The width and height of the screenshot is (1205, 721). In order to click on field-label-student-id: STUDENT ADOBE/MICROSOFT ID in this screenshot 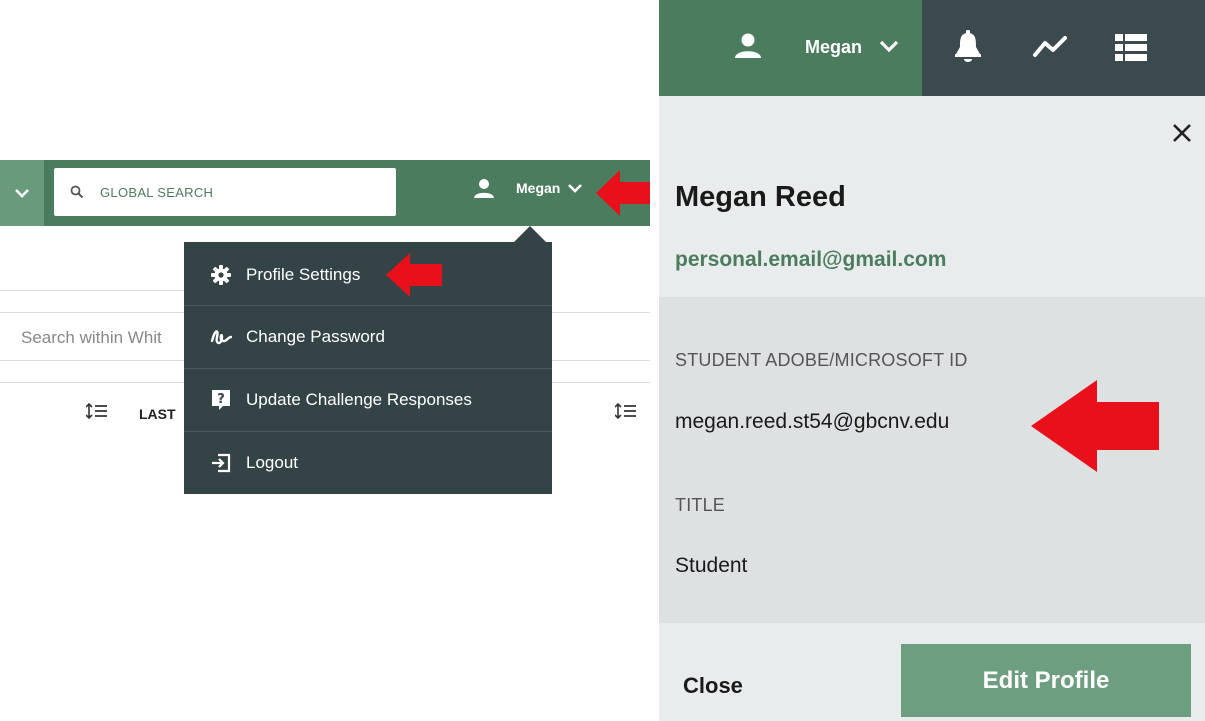, I will do `click(821, 360)`.